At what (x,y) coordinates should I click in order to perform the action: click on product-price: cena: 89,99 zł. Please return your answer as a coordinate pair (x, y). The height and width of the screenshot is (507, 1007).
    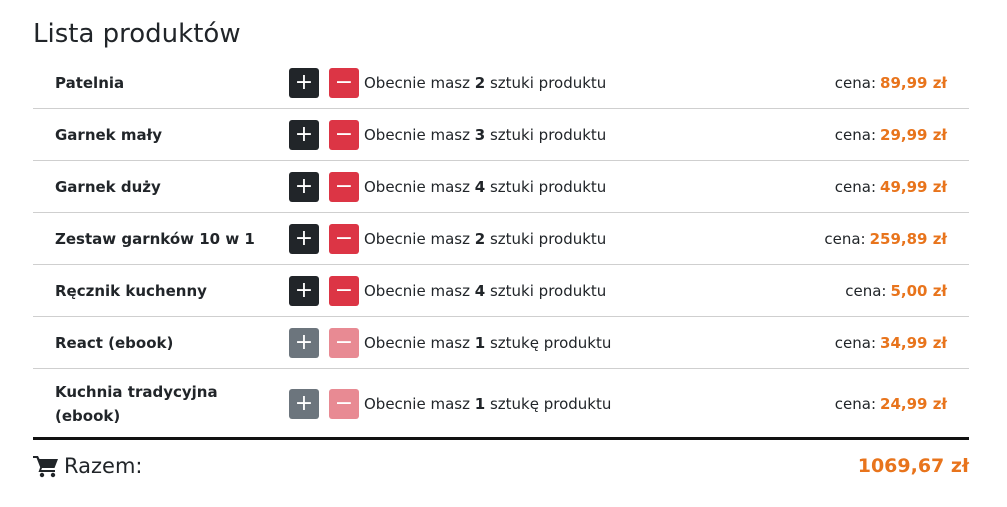
    Looking at the image, I should click on (891, 82).